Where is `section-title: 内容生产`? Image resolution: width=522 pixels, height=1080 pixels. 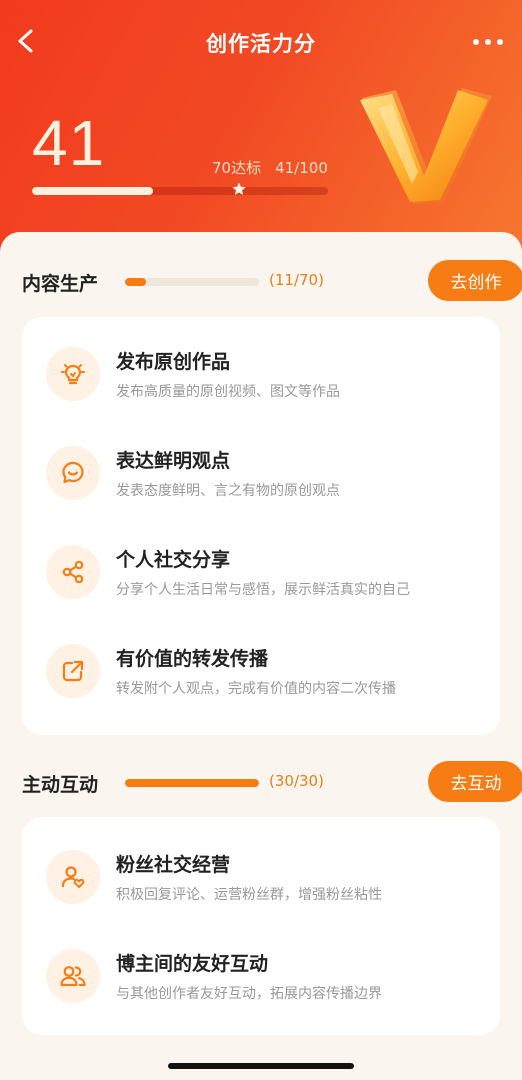
section-title: 内容生产 is located at coordinates (60, 284).